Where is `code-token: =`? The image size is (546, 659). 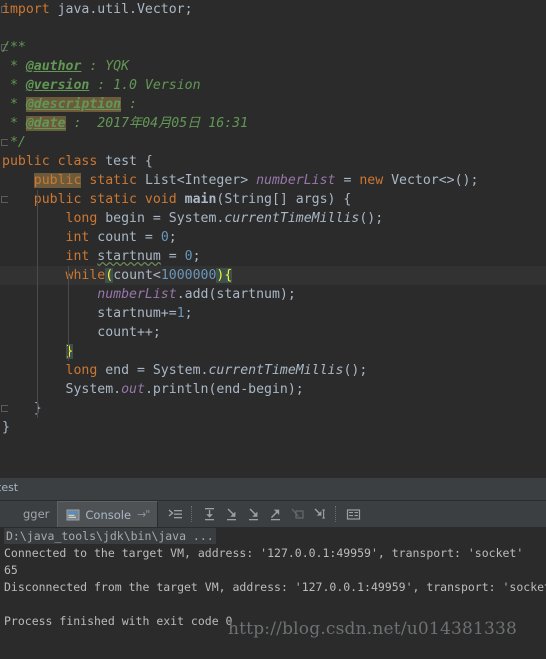 code-token: = is located at coordinates (347, 180).